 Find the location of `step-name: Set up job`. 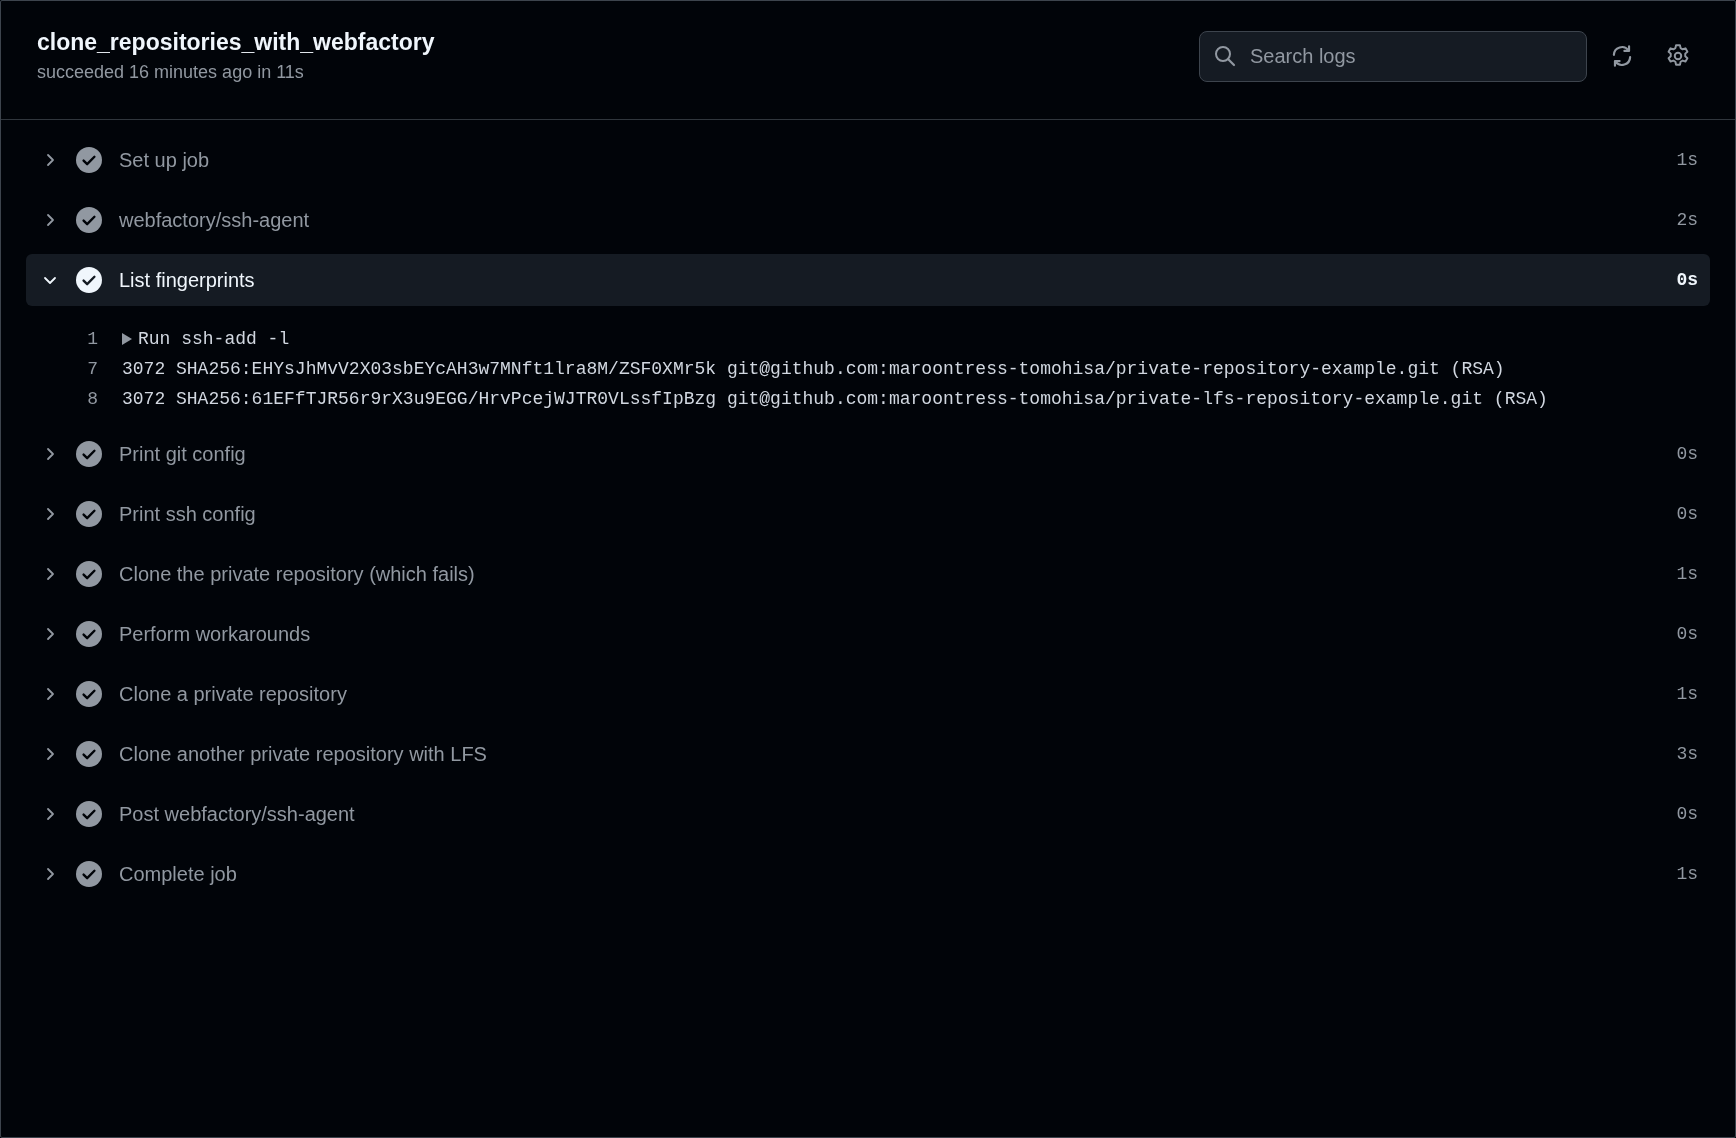

step-name: Set up job is located at coordinates (165, 160).